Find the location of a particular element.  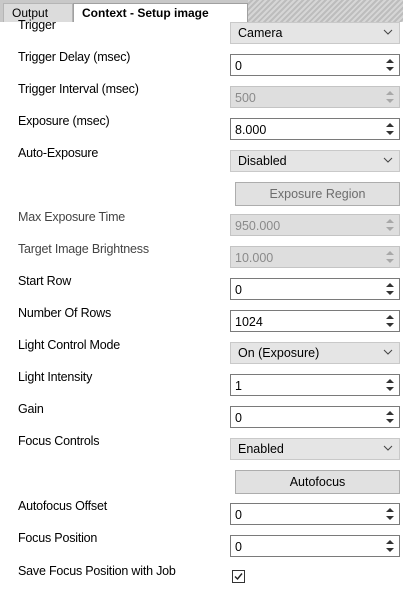

tab-bar: Output Context - Setup image is located at coordinates (201, 11).